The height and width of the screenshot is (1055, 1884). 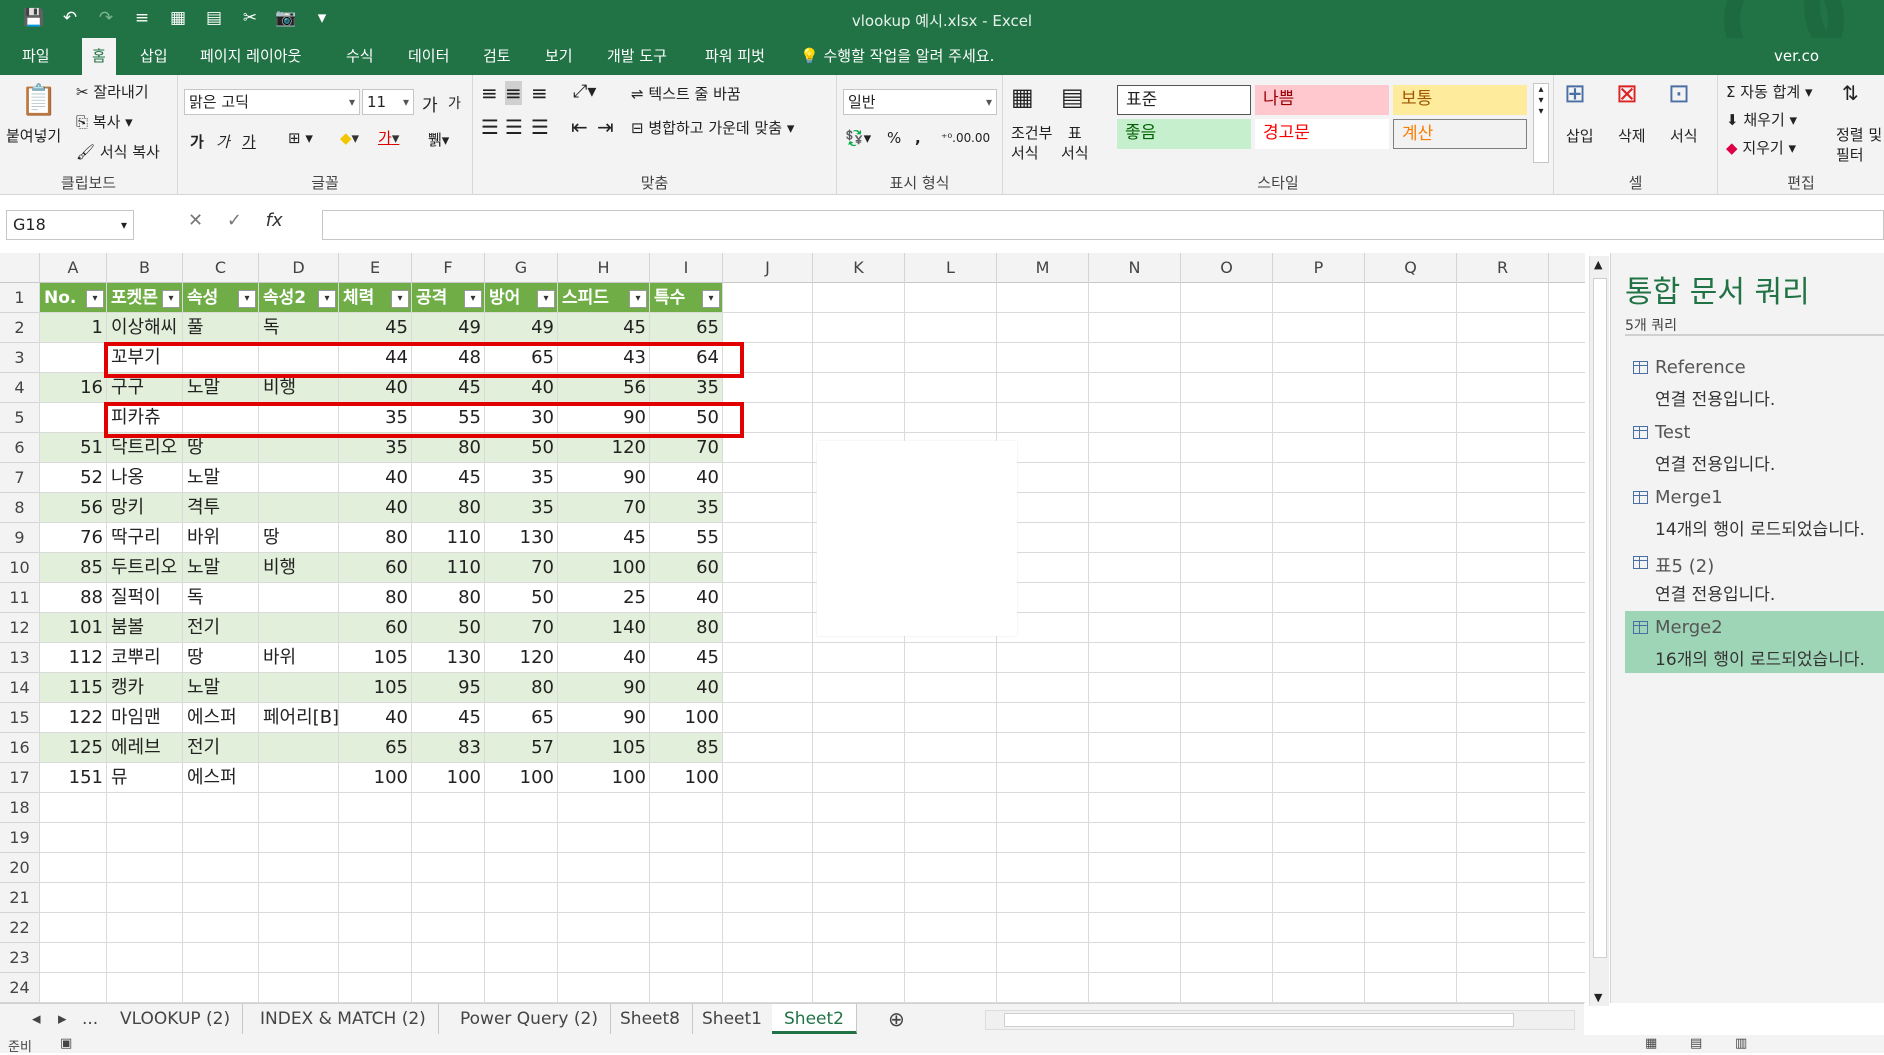 I want to click on table-cell: 85, so click(x=686, y=748).